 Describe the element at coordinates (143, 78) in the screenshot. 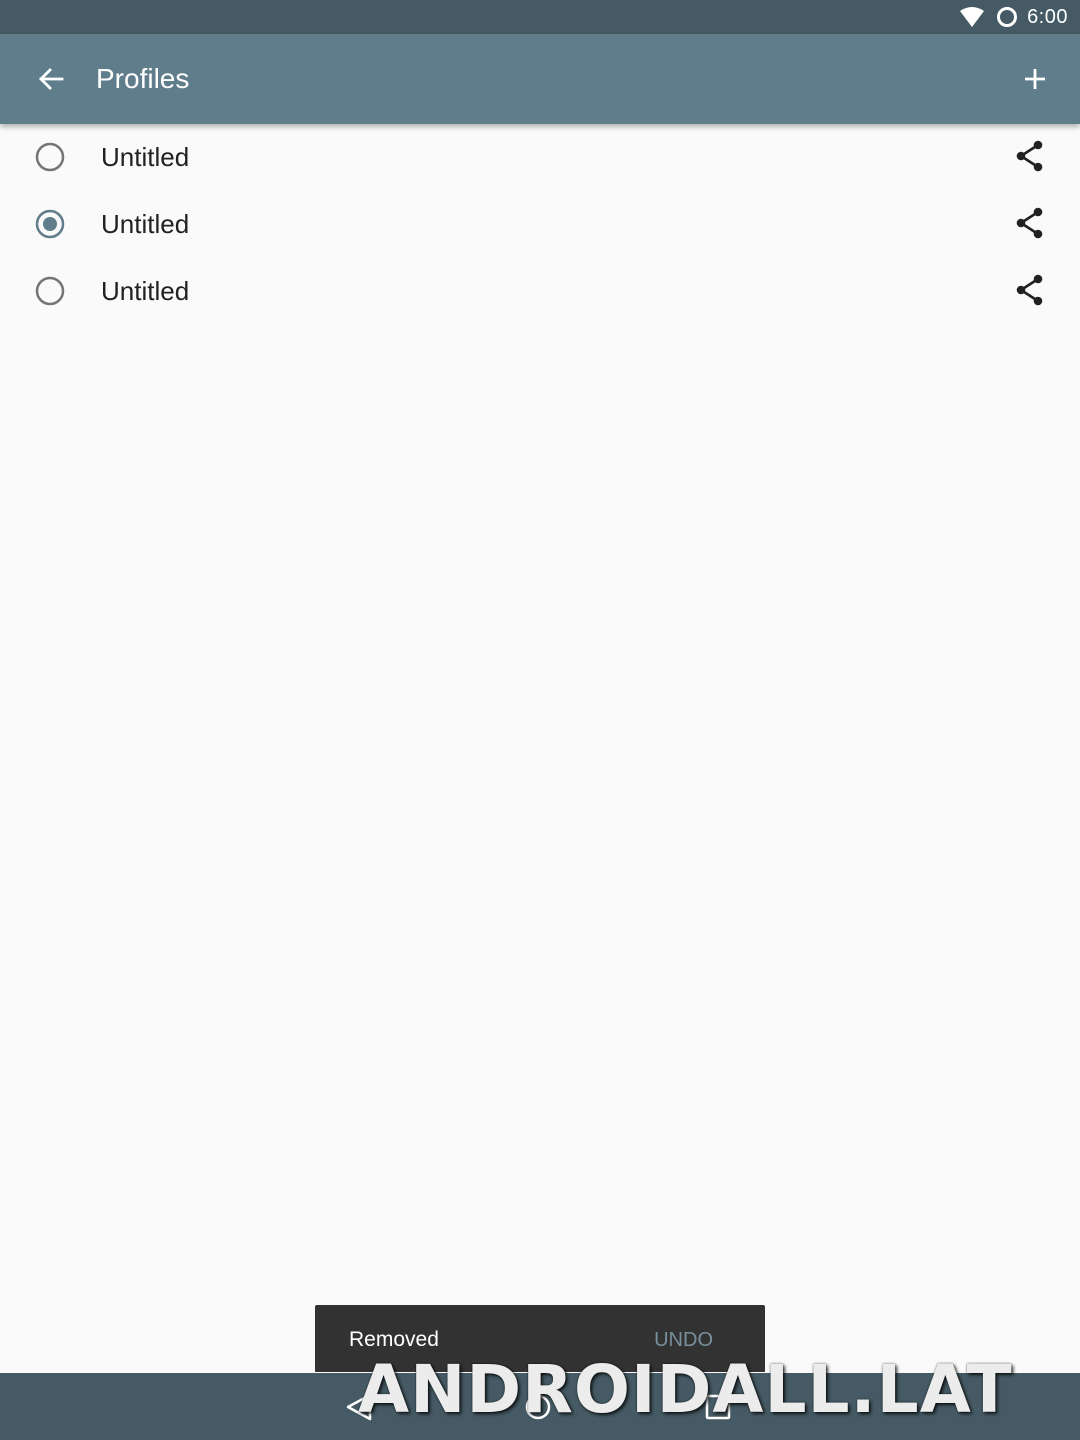

I see `page-title: Profiles` at that location.